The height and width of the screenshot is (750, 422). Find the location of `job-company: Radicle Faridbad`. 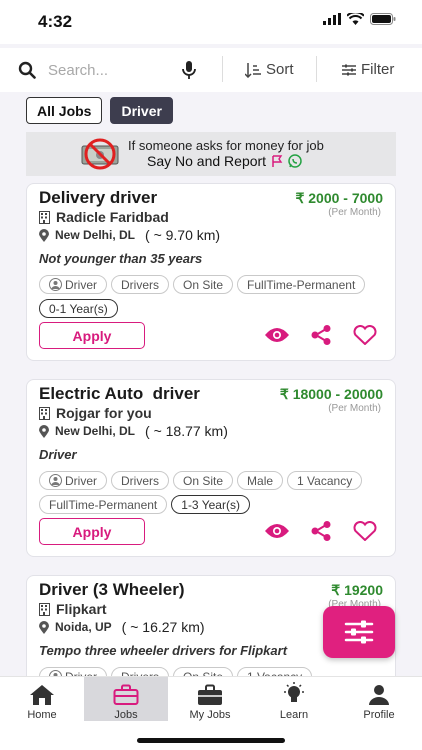

job-company: Radicle Faridbad is located at coordinates (104, 217).